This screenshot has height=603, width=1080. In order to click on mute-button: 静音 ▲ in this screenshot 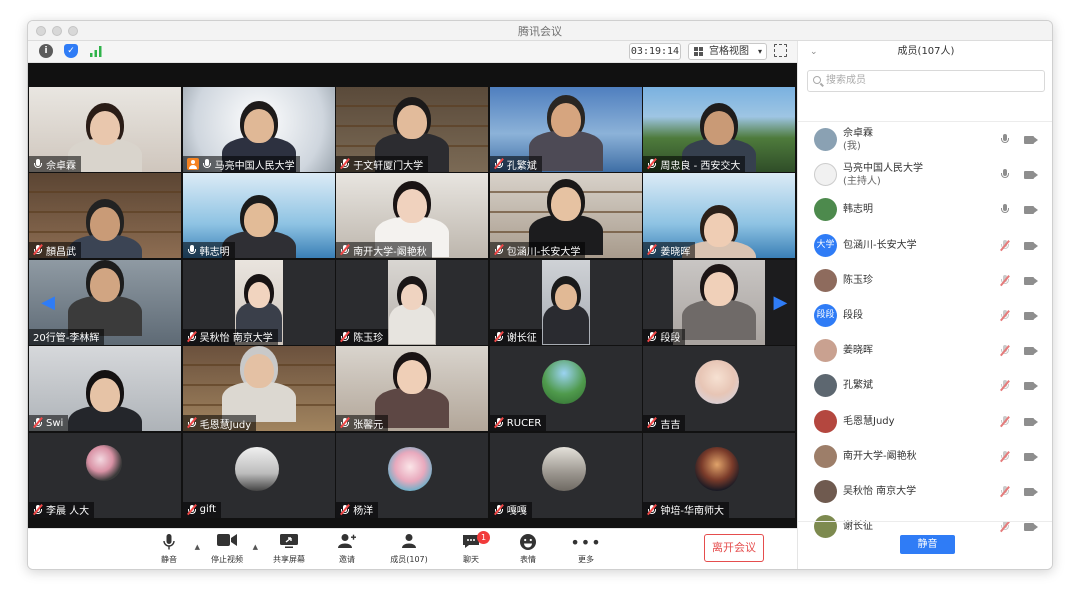, I will do `click(173, 549)`.